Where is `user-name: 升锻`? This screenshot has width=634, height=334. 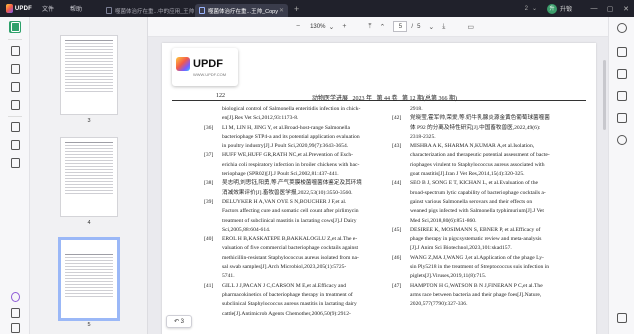 user-name: 升锻 is located at coordinates (566, 8).